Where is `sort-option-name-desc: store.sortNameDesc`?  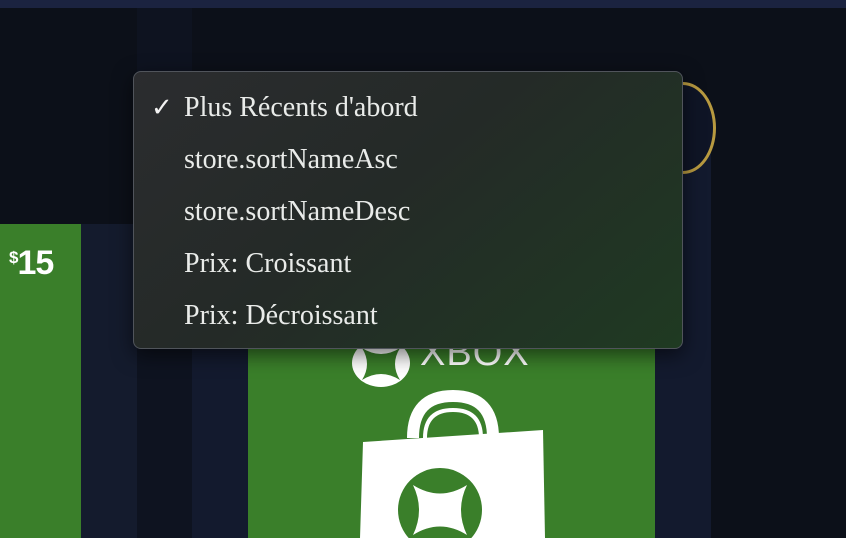
sort-option-name-desc: store.sortNameDesc is located at coordinates (408, 217).